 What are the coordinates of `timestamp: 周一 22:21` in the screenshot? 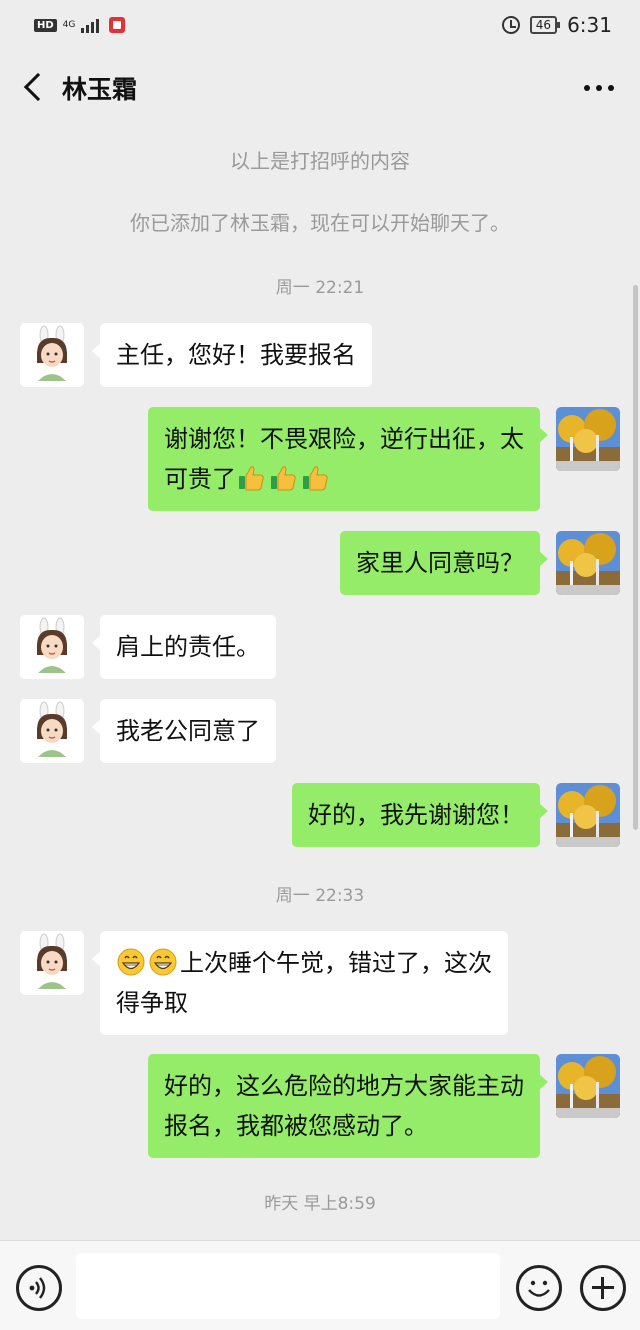 It's located at (320, 288).